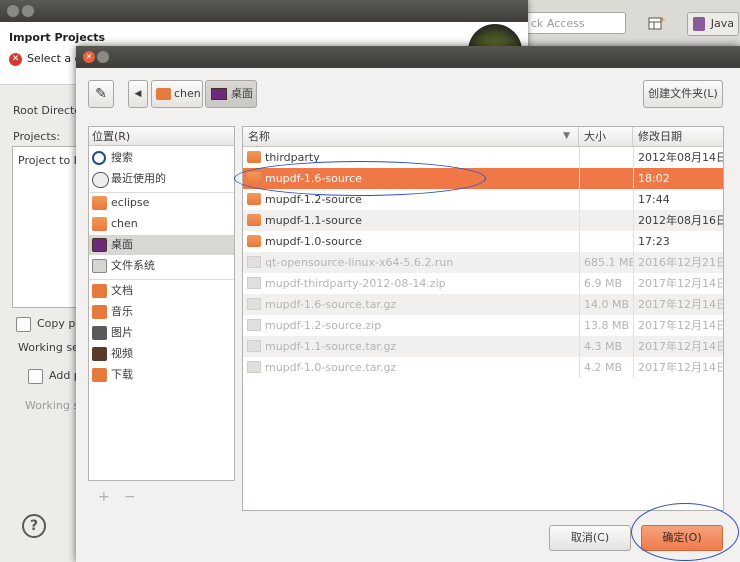 Image resolution: width=740 pixels, height=562 pixels. I want to click on place-label: 下载, so click(122, 374).